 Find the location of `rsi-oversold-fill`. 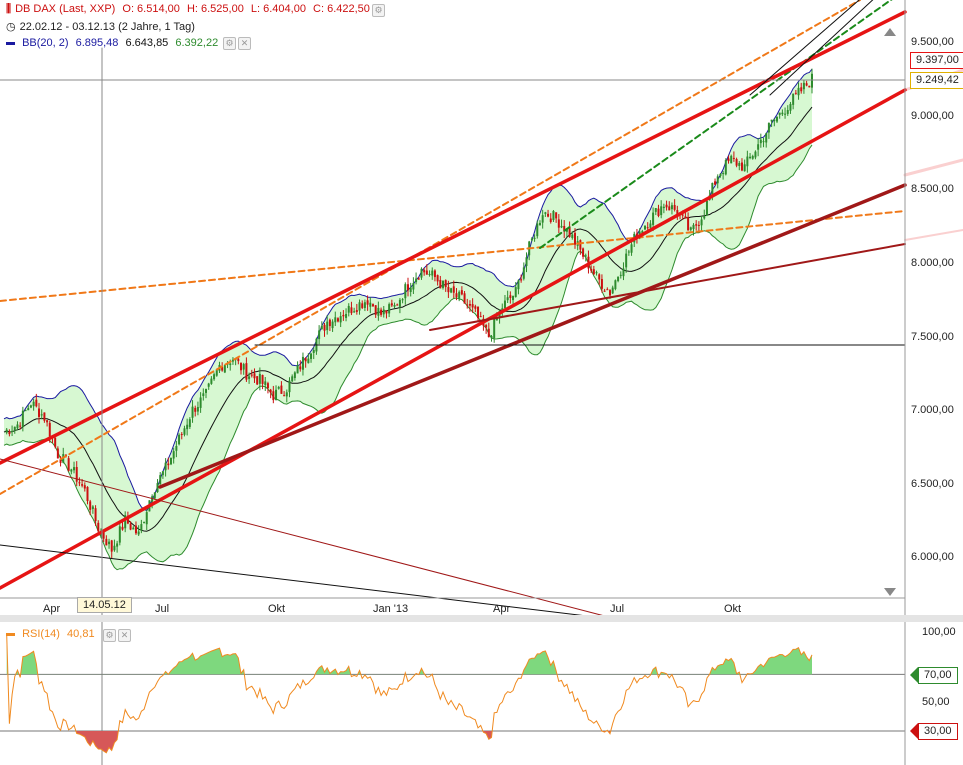

rsi-oversold-fill is located at coordinates (409, 694).